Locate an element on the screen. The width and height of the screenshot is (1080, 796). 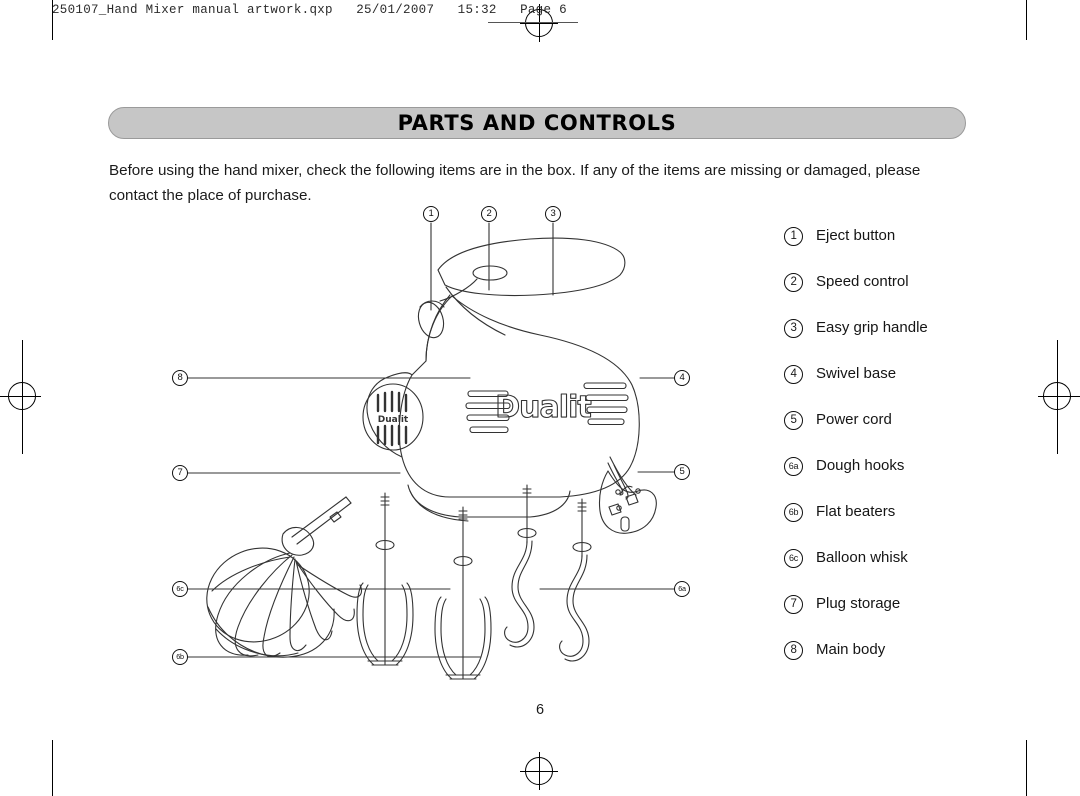
legend-item-dough-hooks: 6a Dough hooks is located at coordinates (899, 478).